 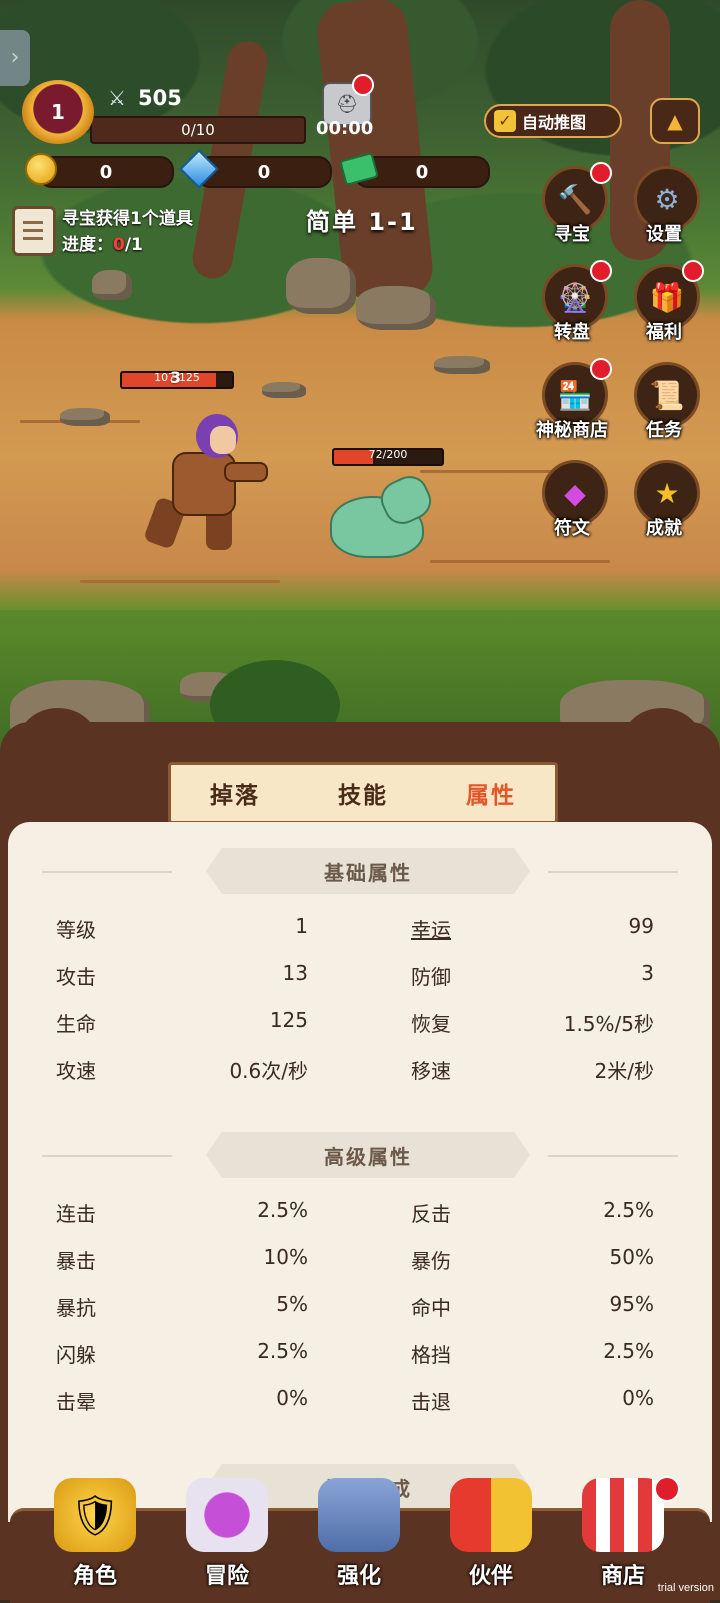 I want to click on tab-skills: 技能, so click(x=363, y=793).